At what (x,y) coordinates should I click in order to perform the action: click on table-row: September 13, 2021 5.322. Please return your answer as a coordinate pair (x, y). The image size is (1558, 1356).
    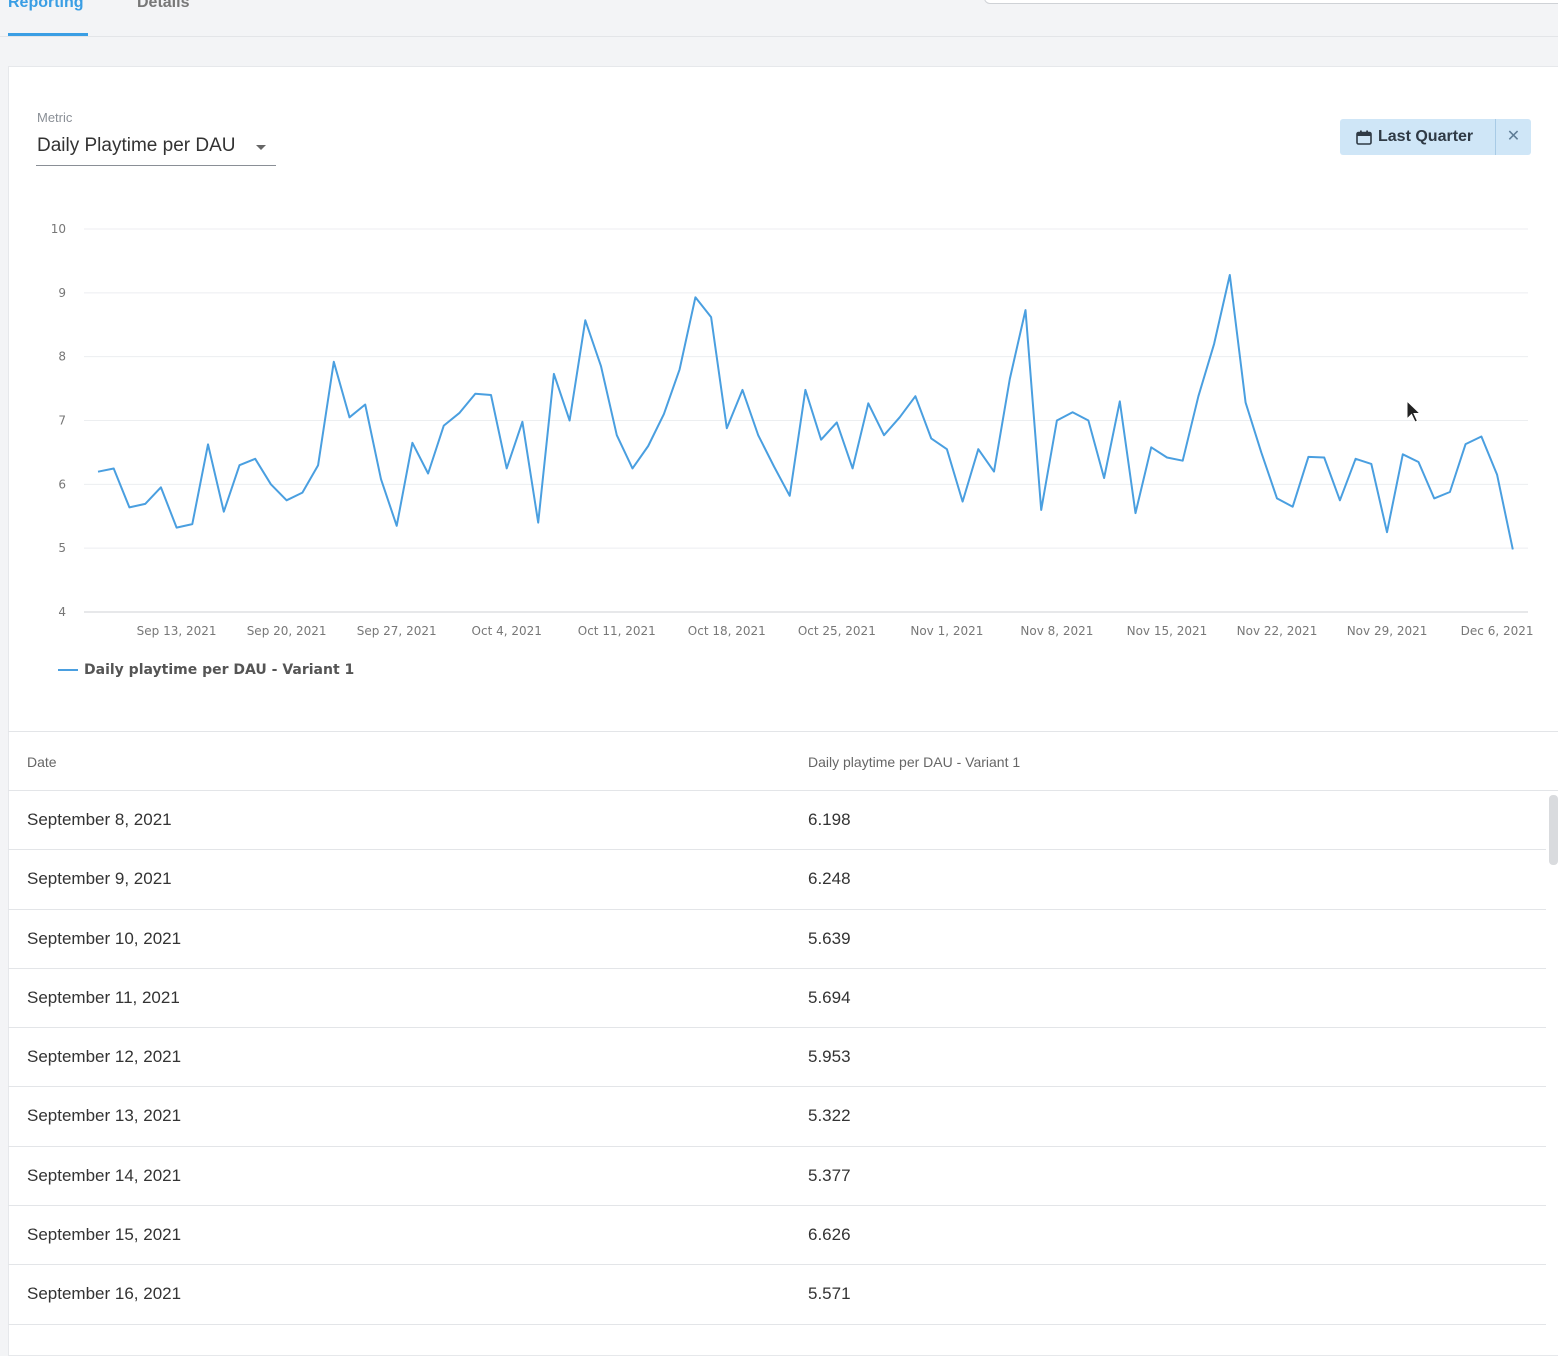
    Looking at the image, I should click on (777, 1117).